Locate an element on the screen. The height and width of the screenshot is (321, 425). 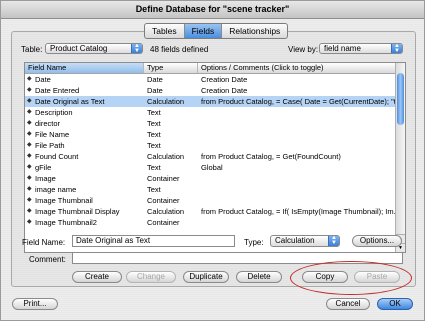
field-name-text: gFile is located at coordinates (43, 167).